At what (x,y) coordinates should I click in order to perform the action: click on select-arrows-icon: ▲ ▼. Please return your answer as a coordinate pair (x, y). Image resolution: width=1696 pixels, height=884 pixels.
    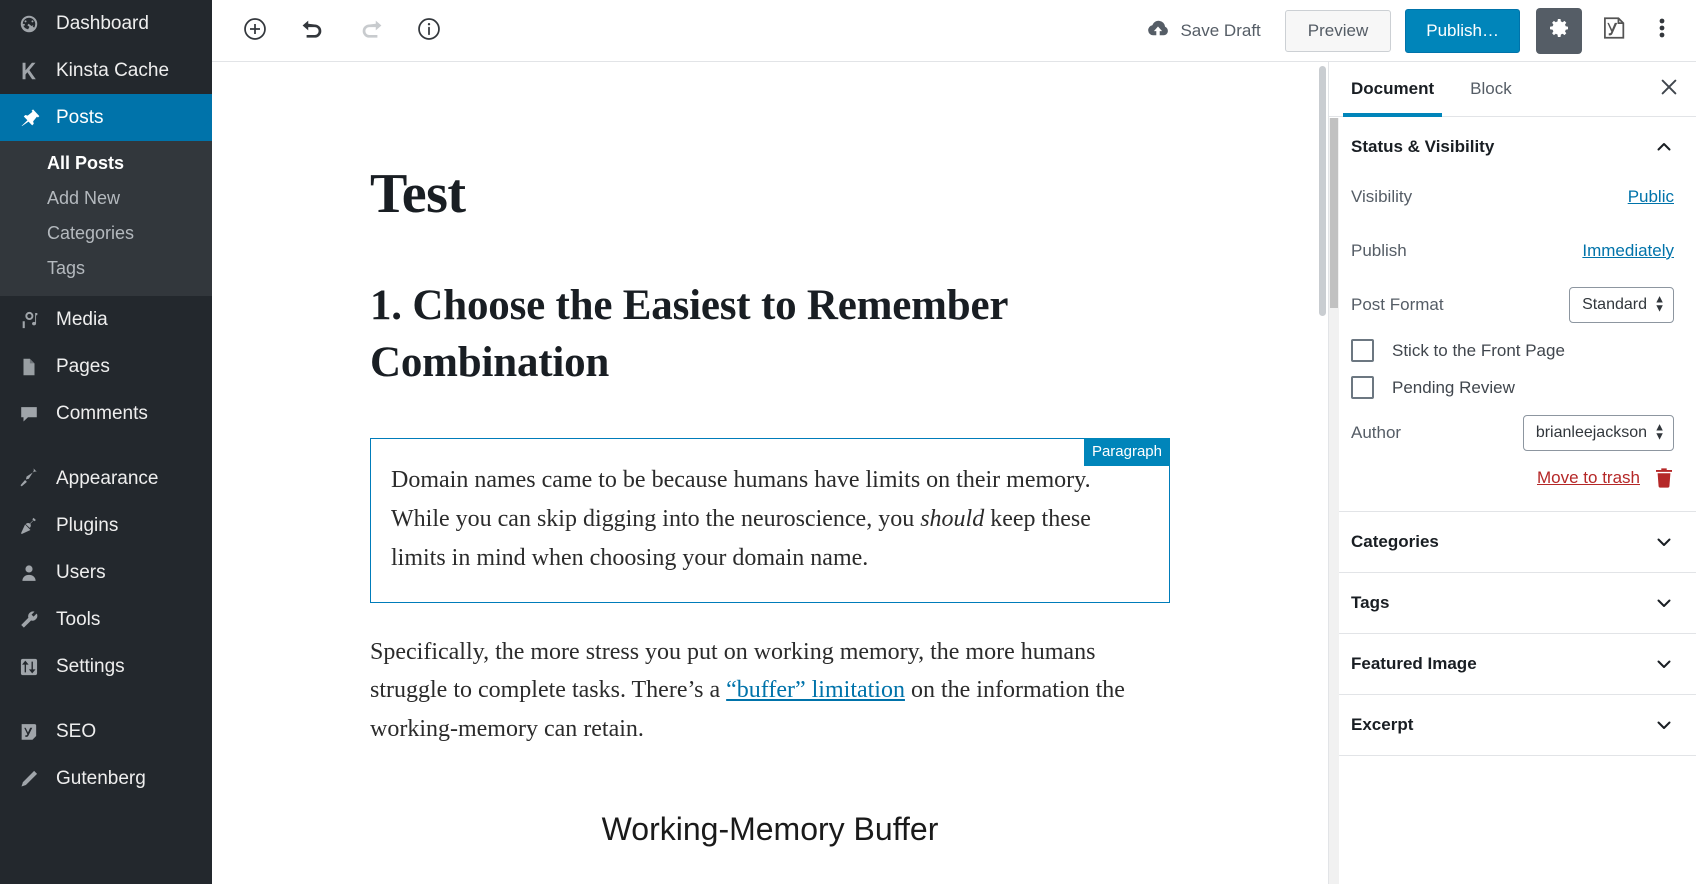
    Looking at the image, I should click on (1659, 432).